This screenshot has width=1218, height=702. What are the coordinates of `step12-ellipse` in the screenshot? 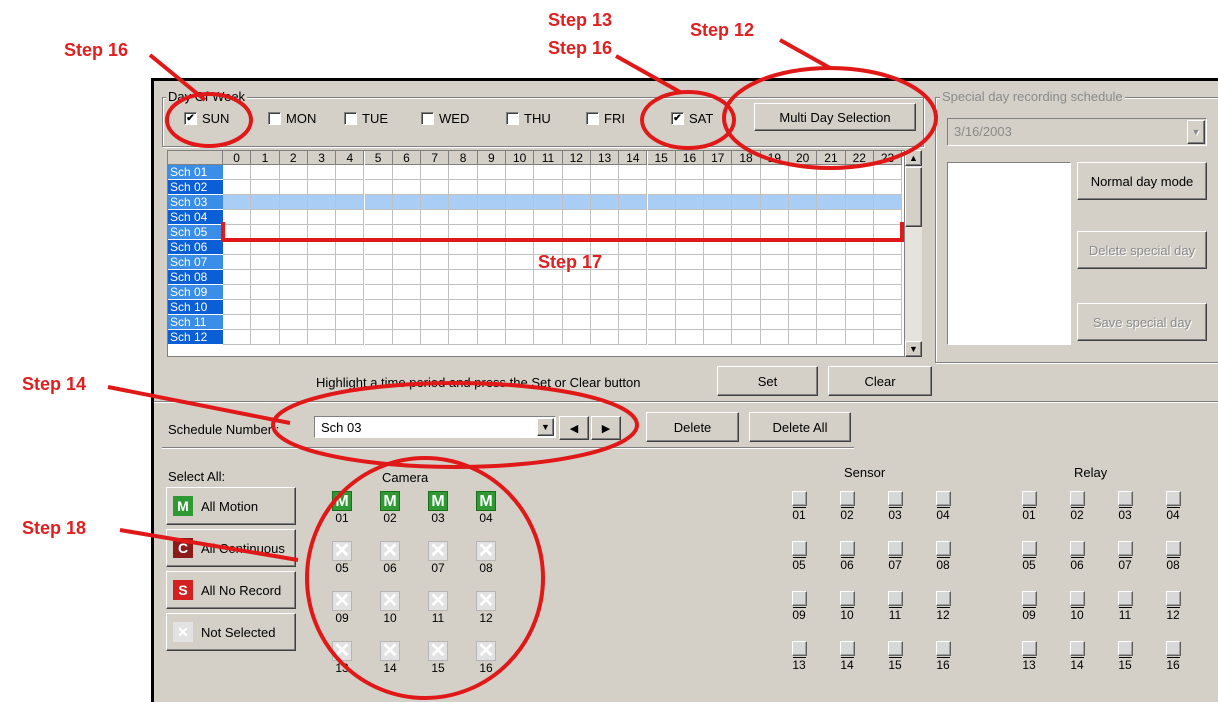 It's located at (830, 118).